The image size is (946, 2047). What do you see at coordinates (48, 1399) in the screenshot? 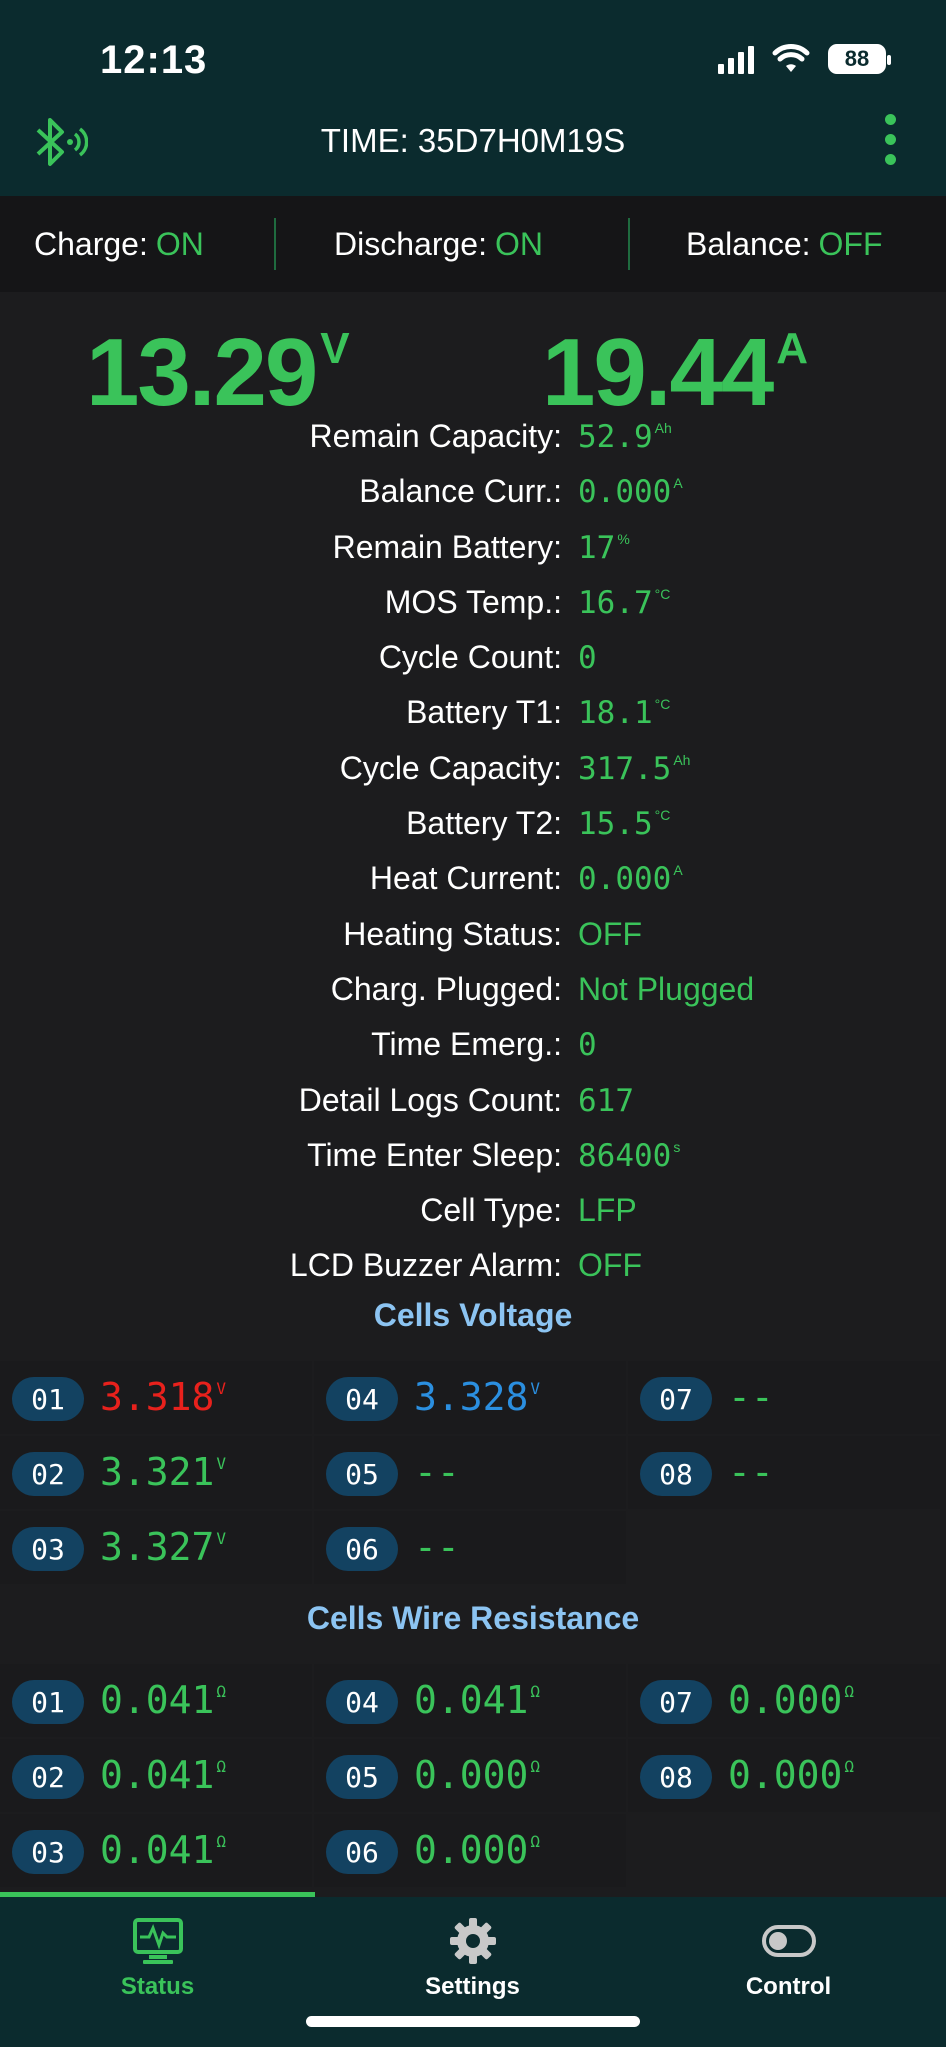
I see `cell-number-badge: 01` at bounding box center [48, 1399].